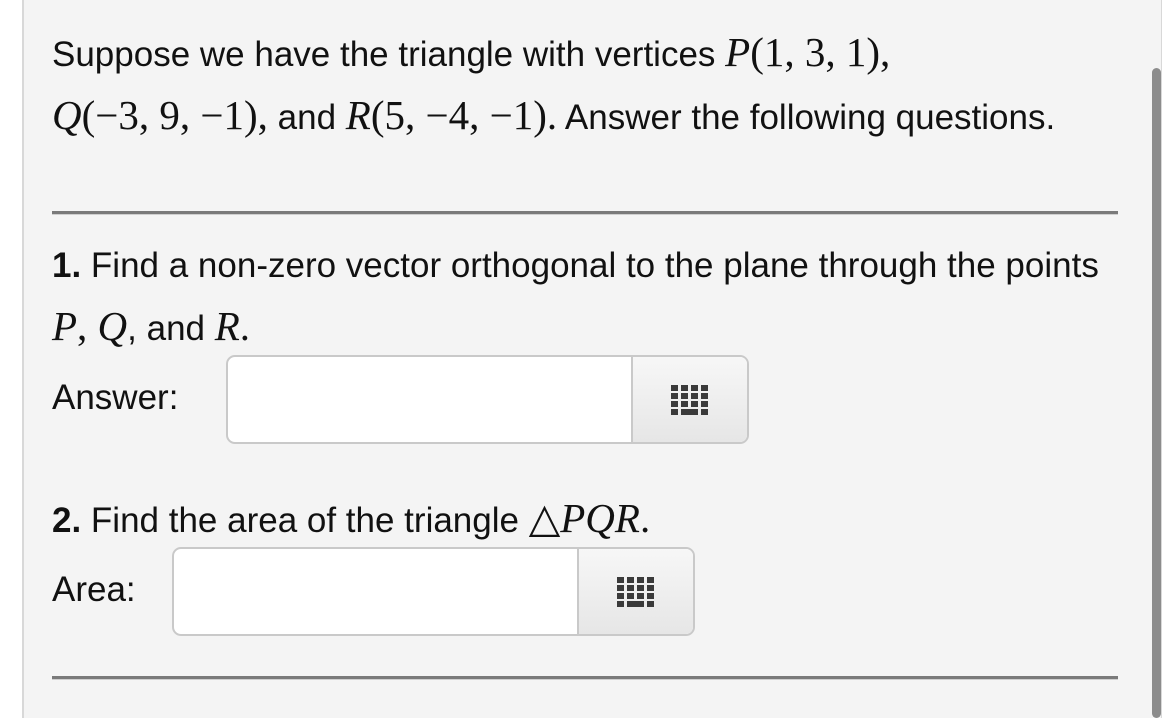  I want to click on area-field, so click(433, 591).